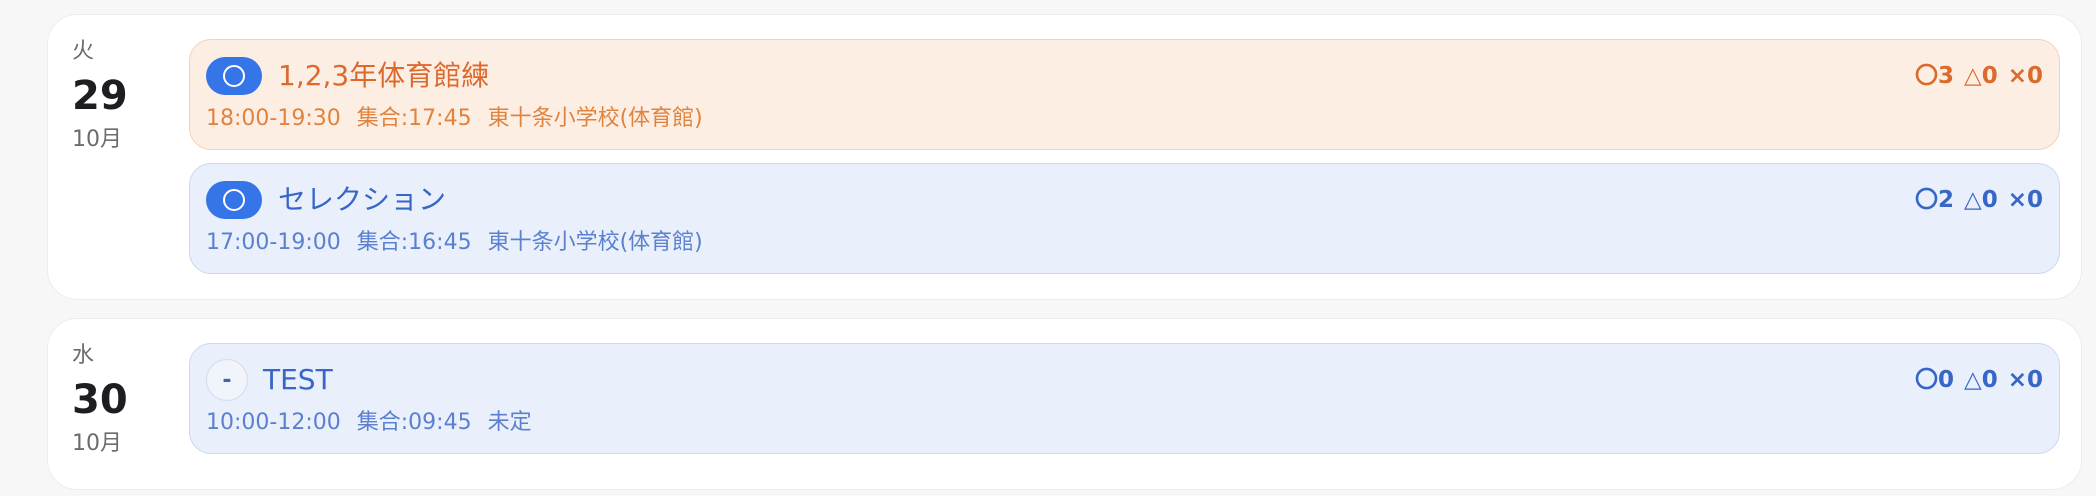  I want to click on weekday-label: 水, so click(83, 355).